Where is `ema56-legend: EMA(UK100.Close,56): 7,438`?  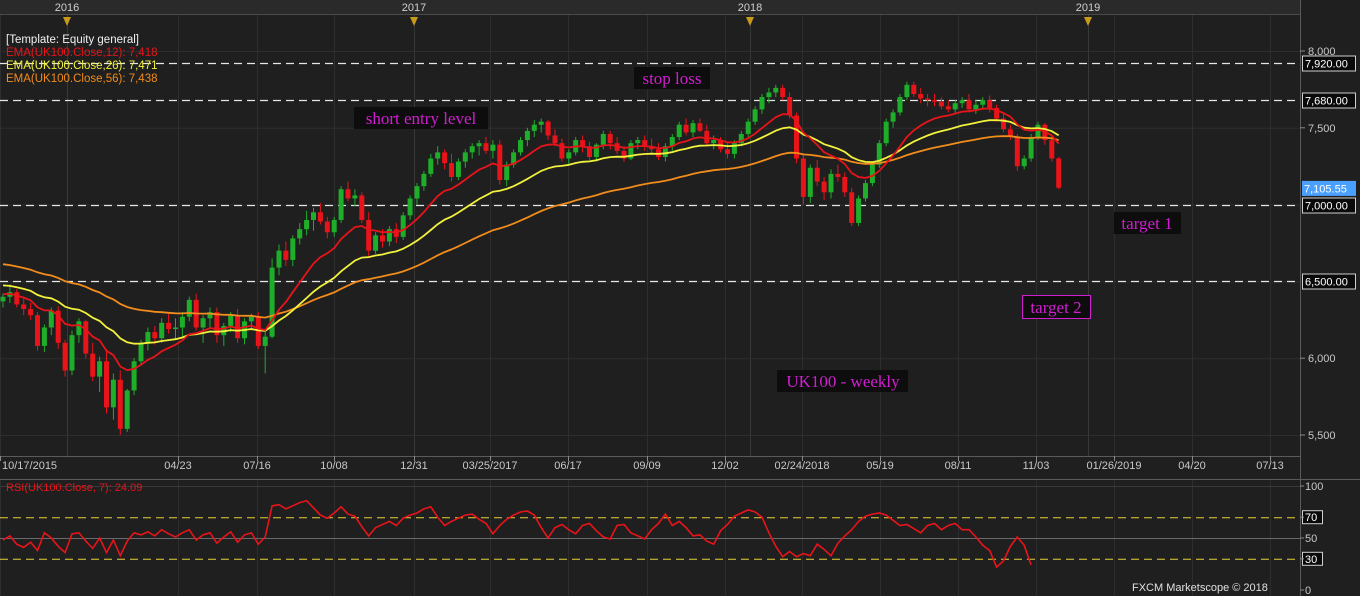
ema56-legend: EMA(UK100.Close,56): 7,438 is located at coordinates (82, 79).